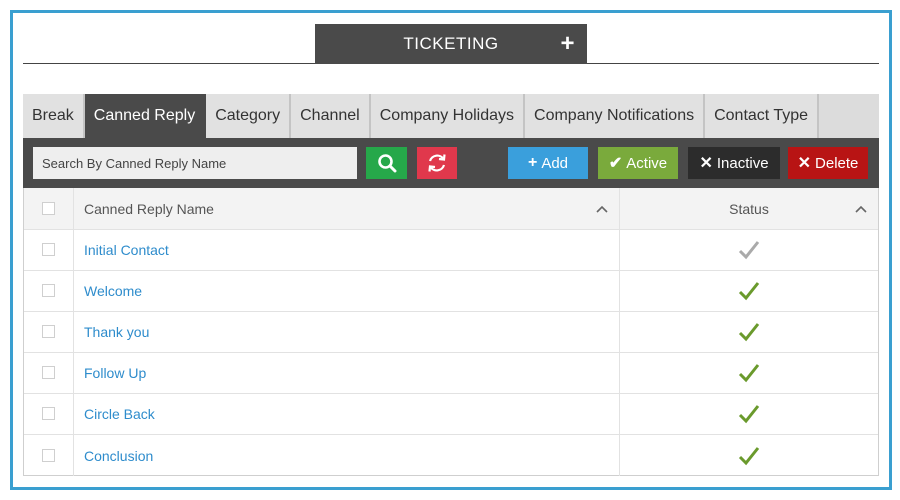 The height and width of the screenshot is (500, 900). I want to click on canned-reply-link: Initial Contact, so click(126, 250).